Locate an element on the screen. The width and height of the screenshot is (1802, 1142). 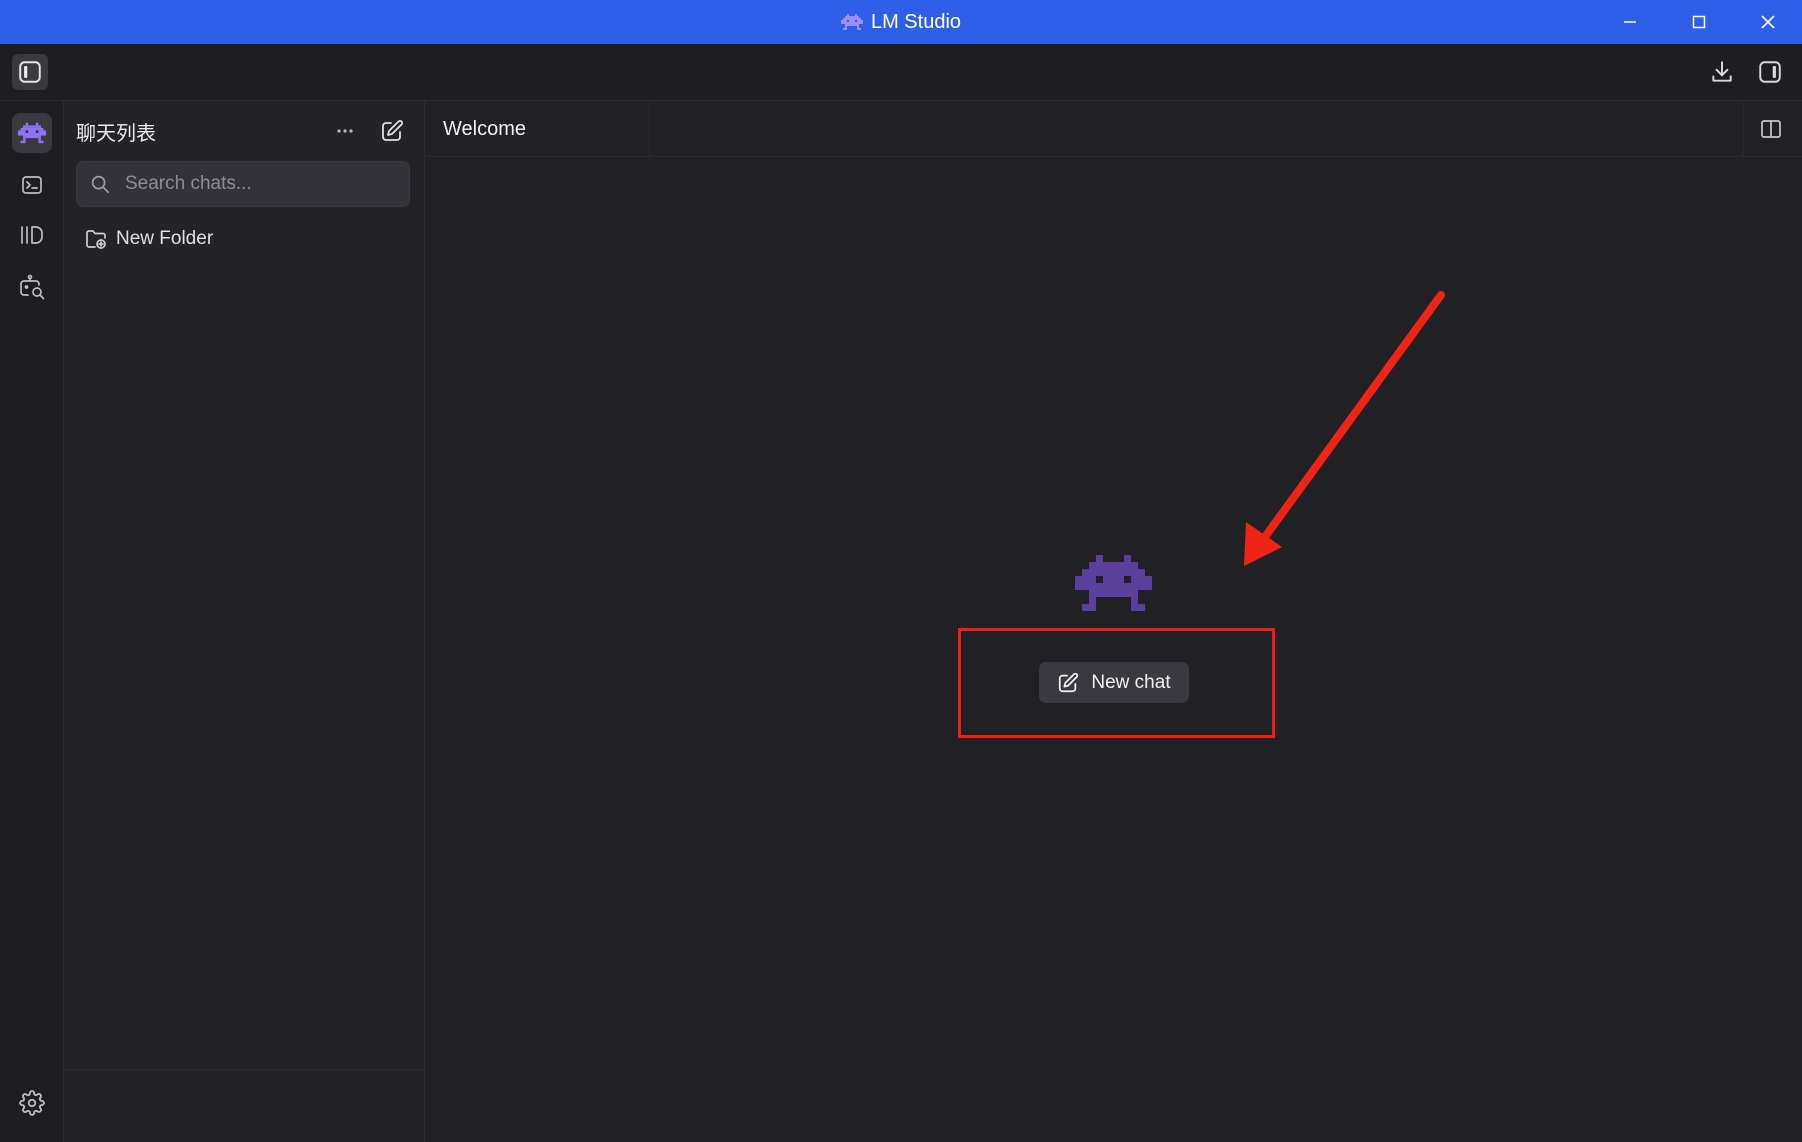
minimize-icon is located at coordinates (1629, 22).